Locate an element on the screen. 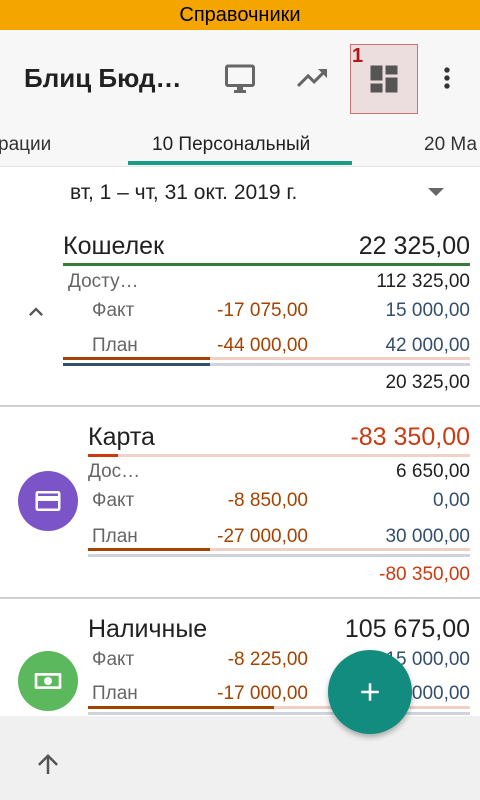  monitor-icon is located at coordinates (240, 78).